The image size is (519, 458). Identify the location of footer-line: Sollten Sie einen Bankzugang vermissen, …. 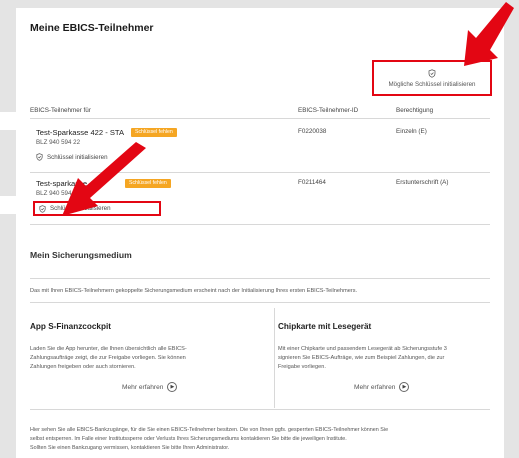
(130, 448).